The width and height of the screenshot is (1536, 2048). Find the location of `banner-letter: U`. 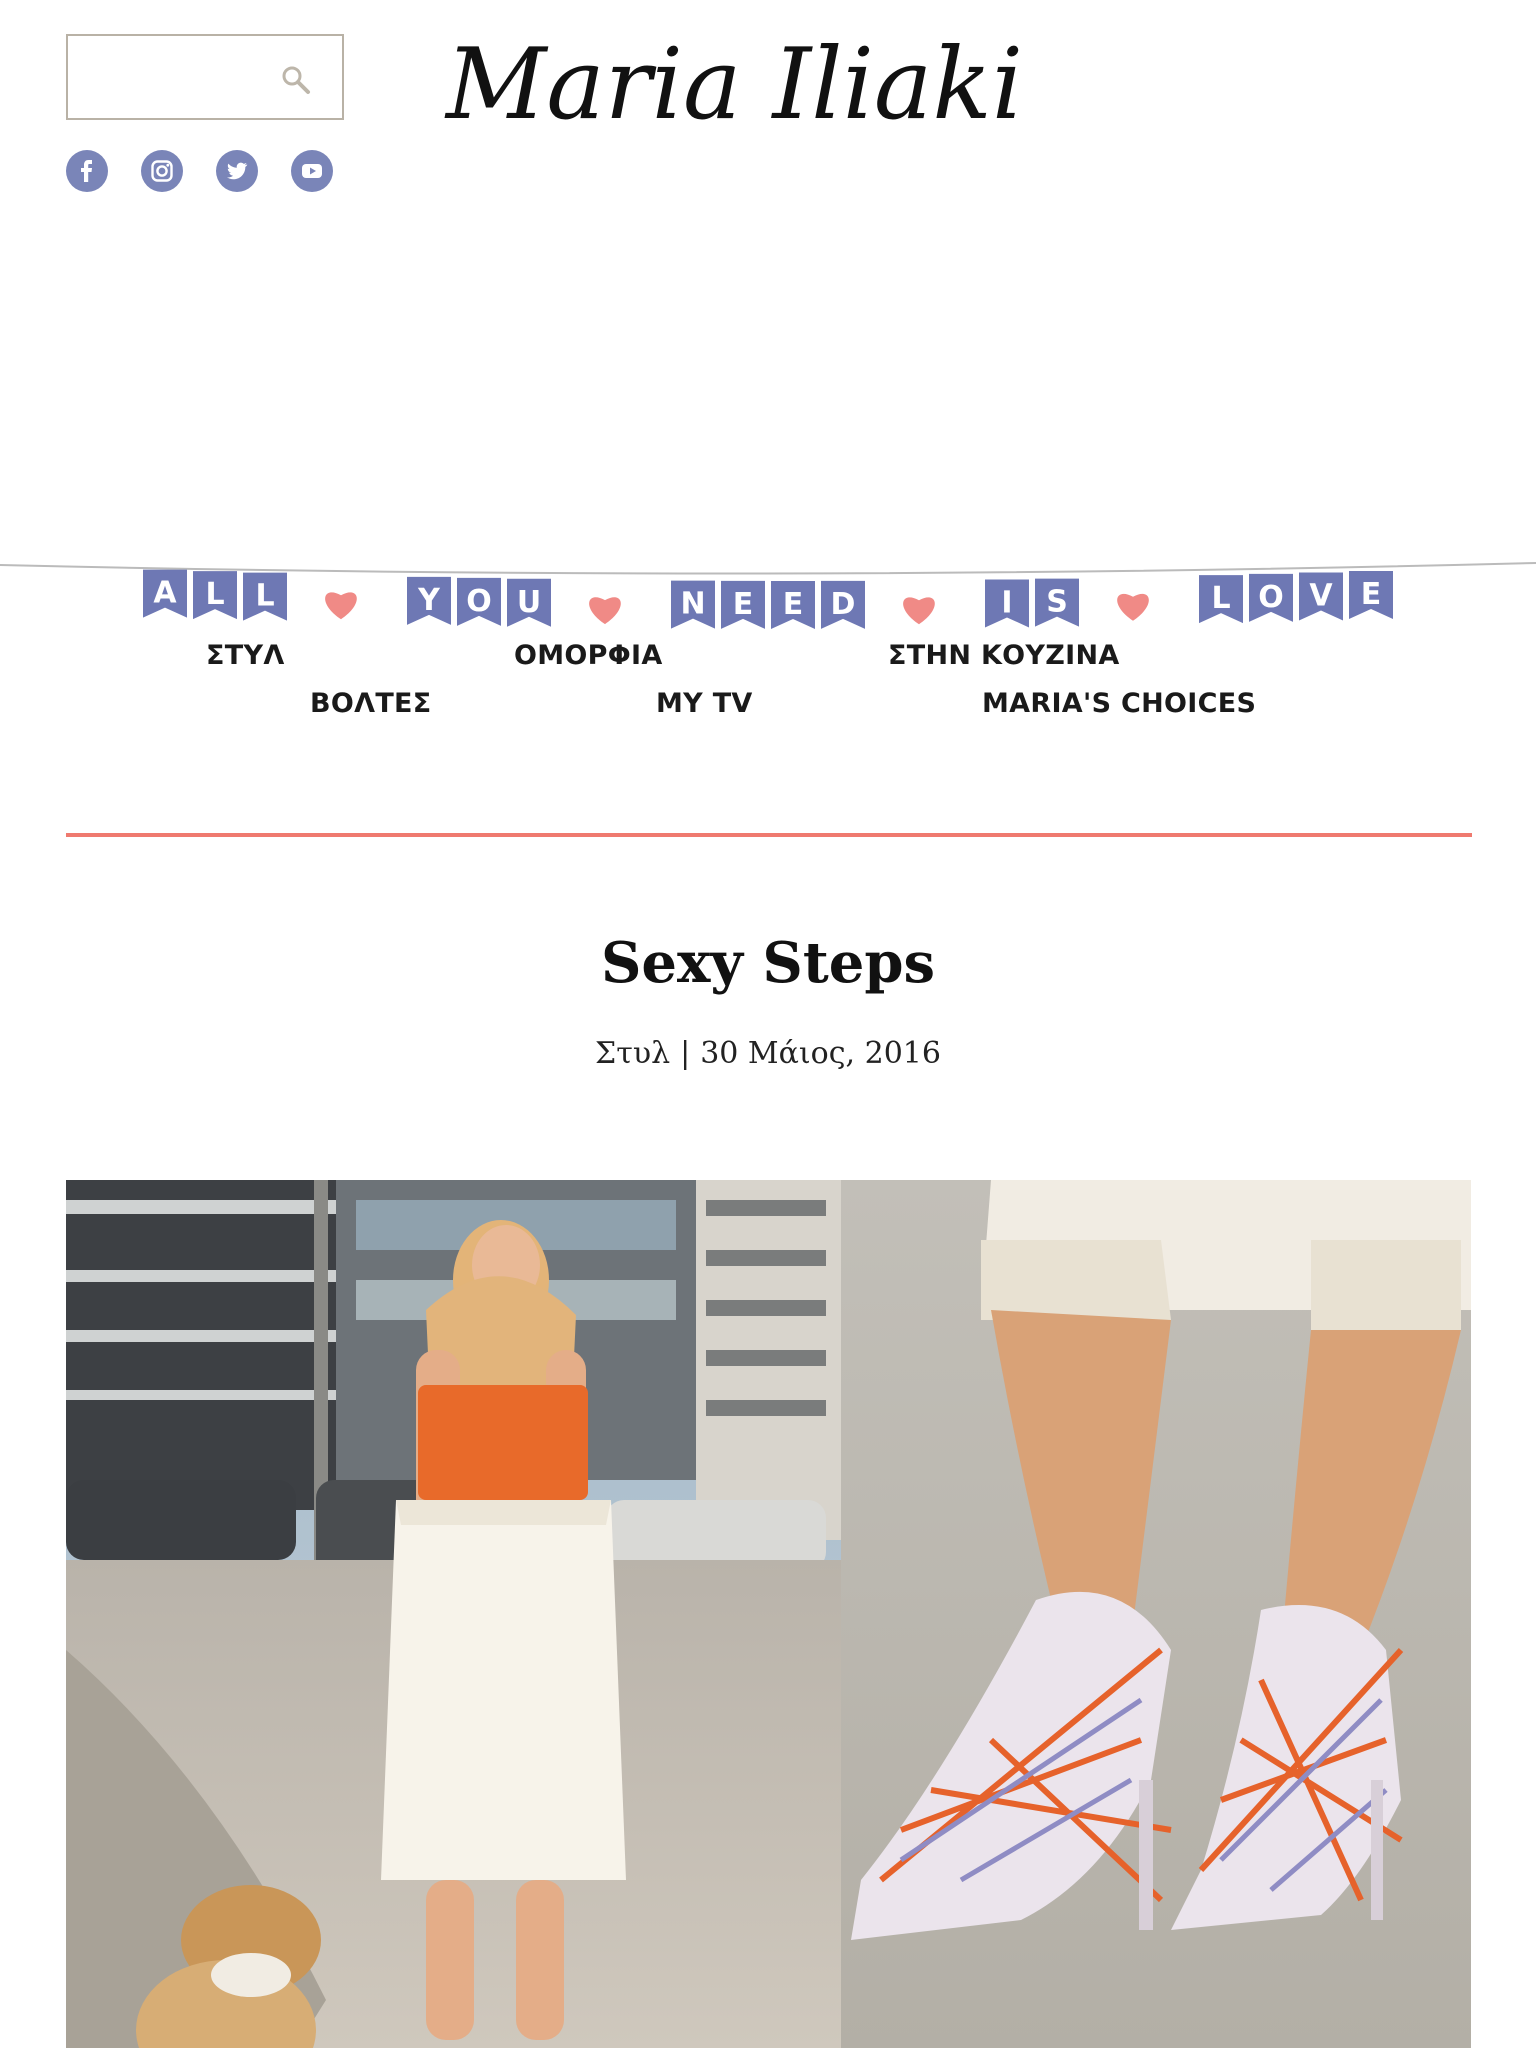

banner-letter: U is located at coordinates (529, 602).